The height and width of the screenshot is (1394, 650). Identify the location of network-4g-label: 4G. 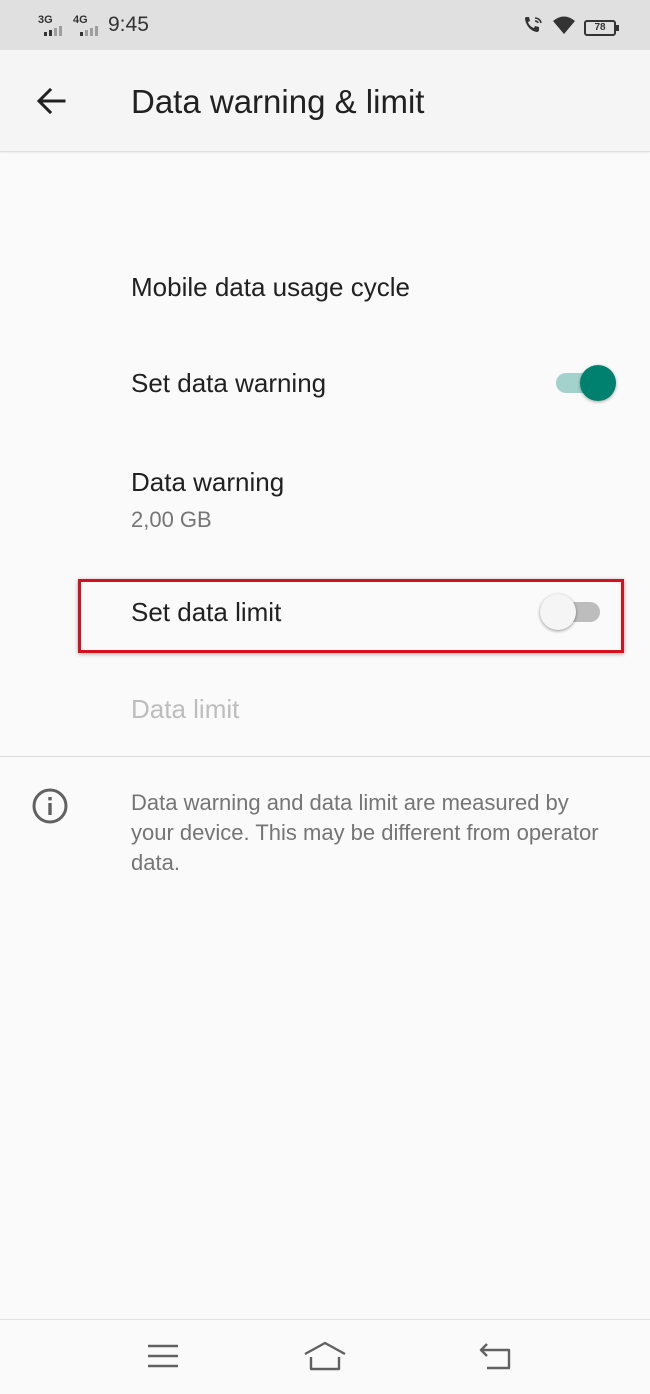
(80, 20).